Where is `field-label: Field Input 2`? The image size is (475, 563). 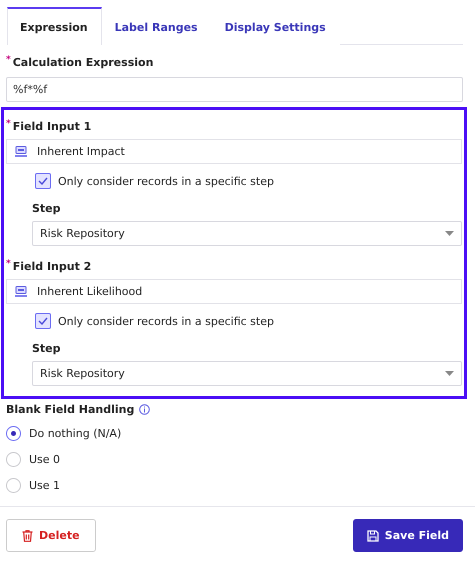 field-label: Field Input 2 is located at coordinates (52, 266).